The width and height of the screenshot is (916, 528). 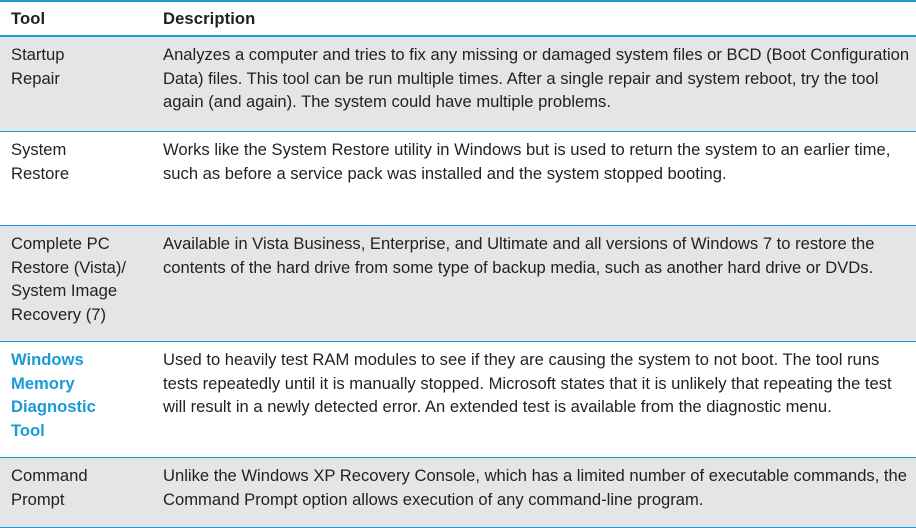 What do you see at coordinates (38, 66) in the screenshot?
I see `tool-name: Startup Repair` at bounding box center [38, 66].